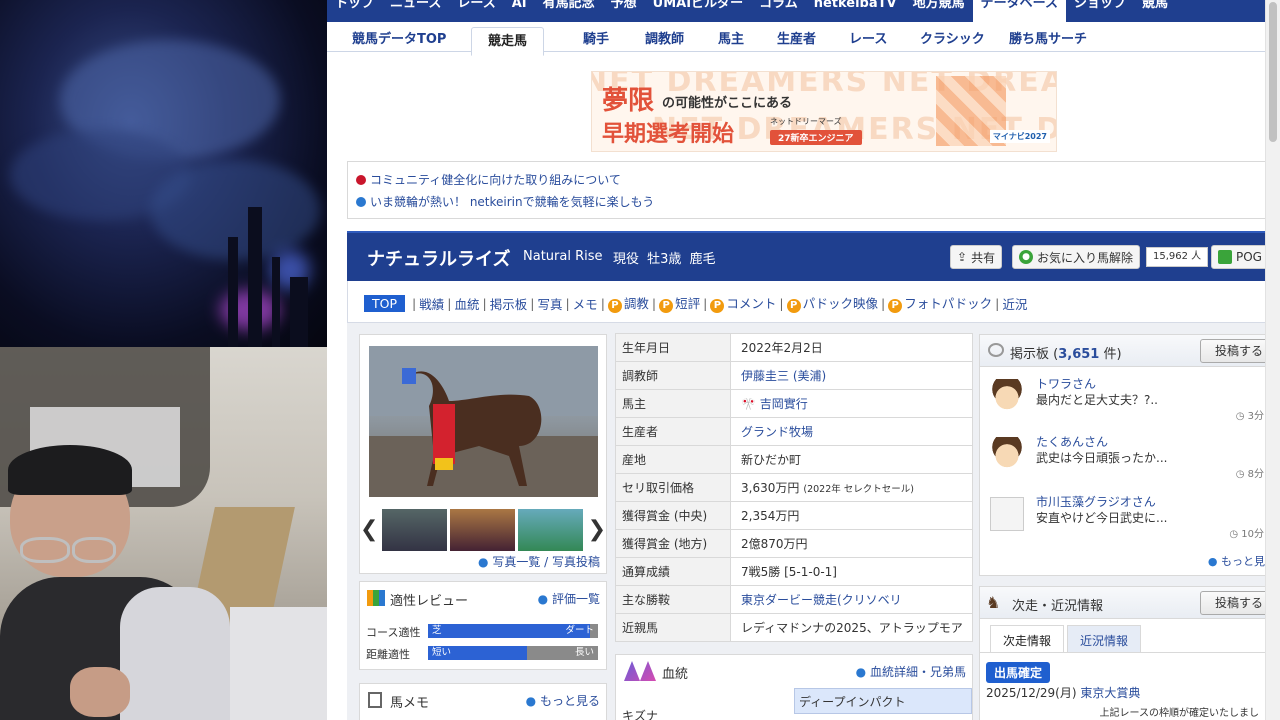 Image resolution: width=1280 pixels, height=720 pixels. What do you see at coordinates (1063, 692) in the screenshot?
I see `next-race-info: 2025/12/29(月) 東京大賞典` at bounding box center [1063, 692].